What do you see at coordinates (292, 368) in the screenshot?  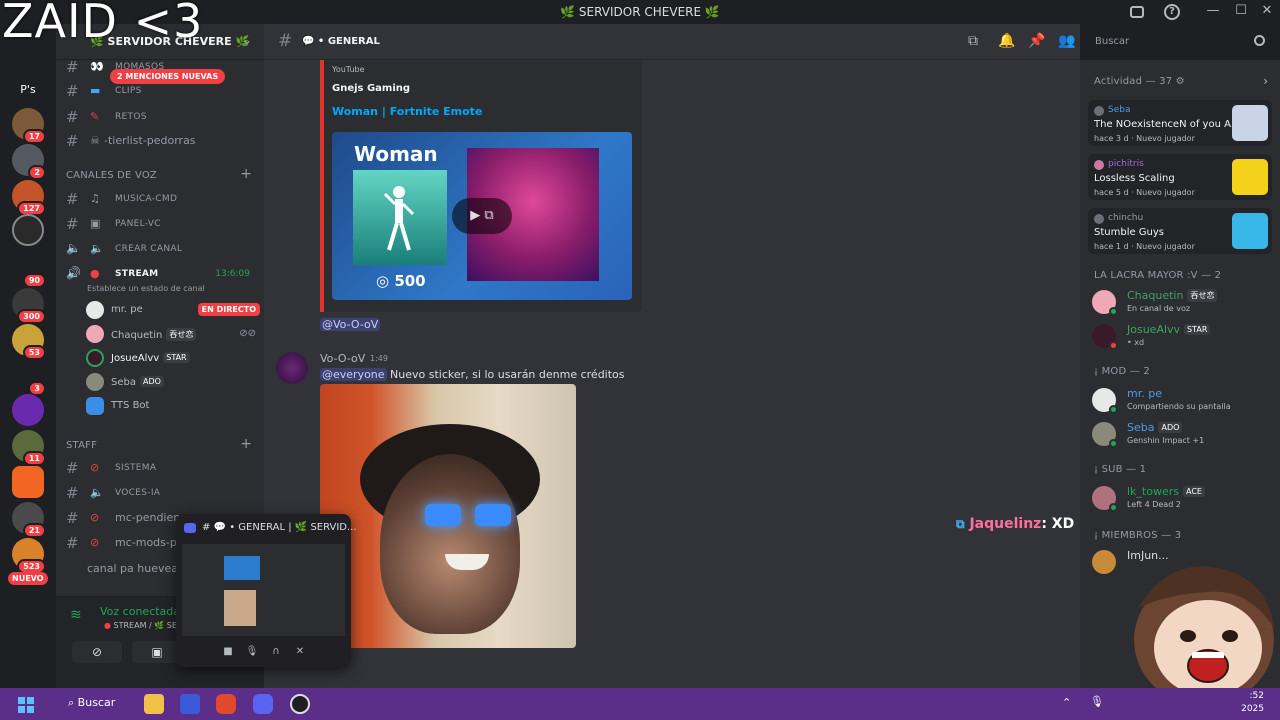 I see `avatar` at bounding box center [292, 368].